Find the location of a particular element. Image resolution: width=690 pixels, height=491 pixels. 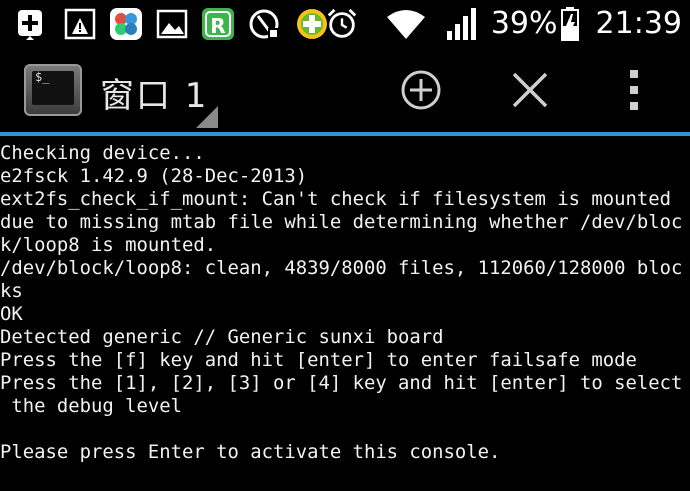

signal-icon is located at coordinates (461, 24).